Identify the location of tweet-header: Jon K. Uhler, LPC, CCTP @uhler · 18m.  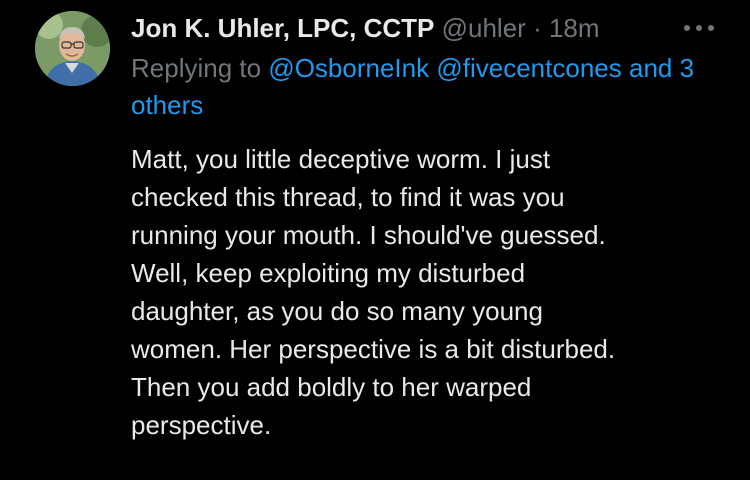
(431, 28).